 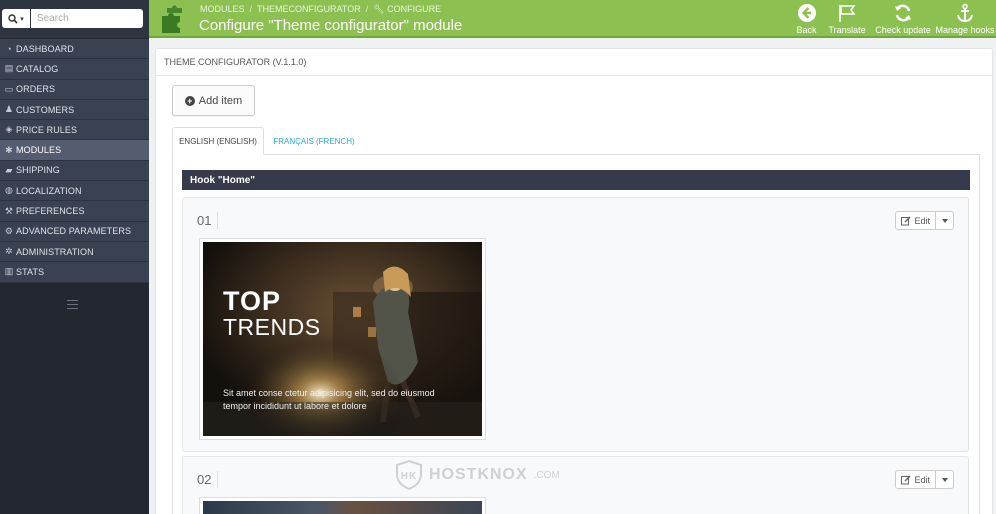 I want to click on sidebar-item-localization: ◍ LOCALIZATION, so click(x=74, y=191).